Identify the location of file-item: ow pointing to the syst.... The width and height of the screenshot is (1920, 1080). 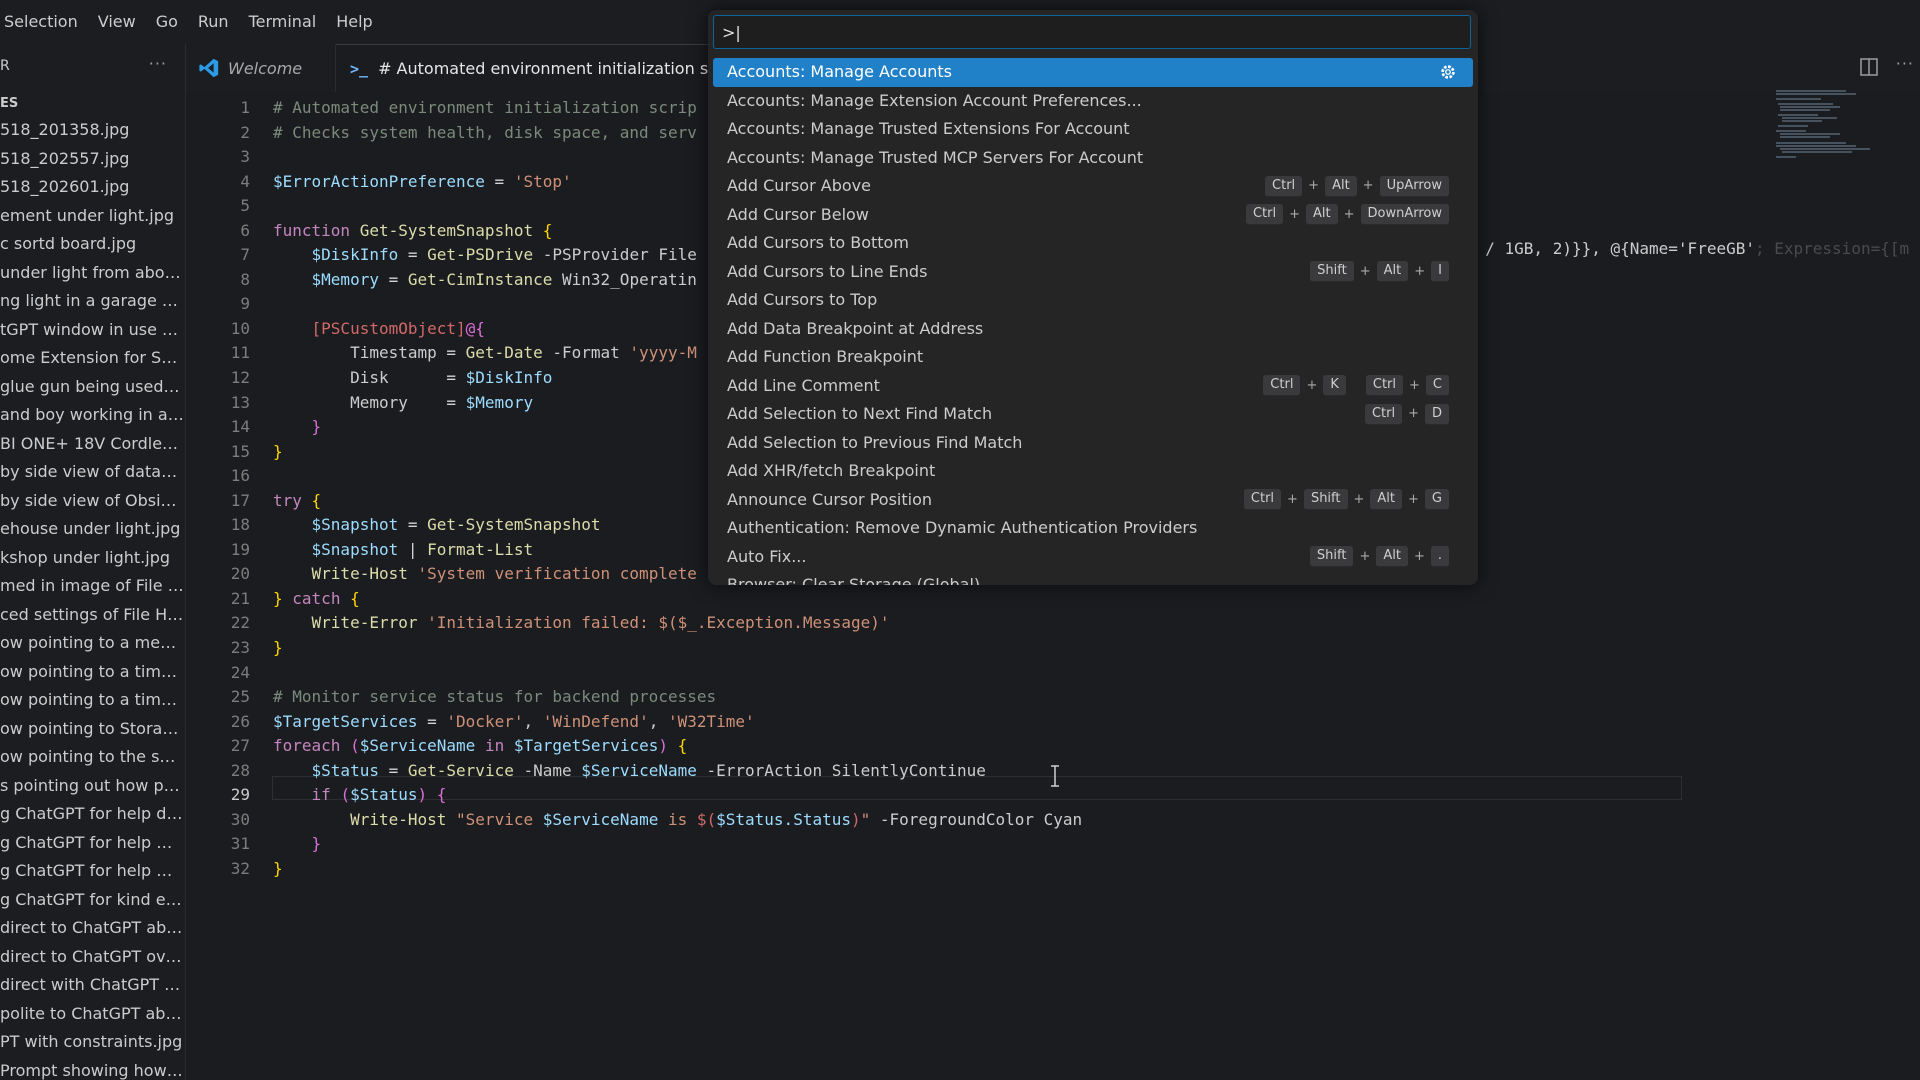
(92, 757).